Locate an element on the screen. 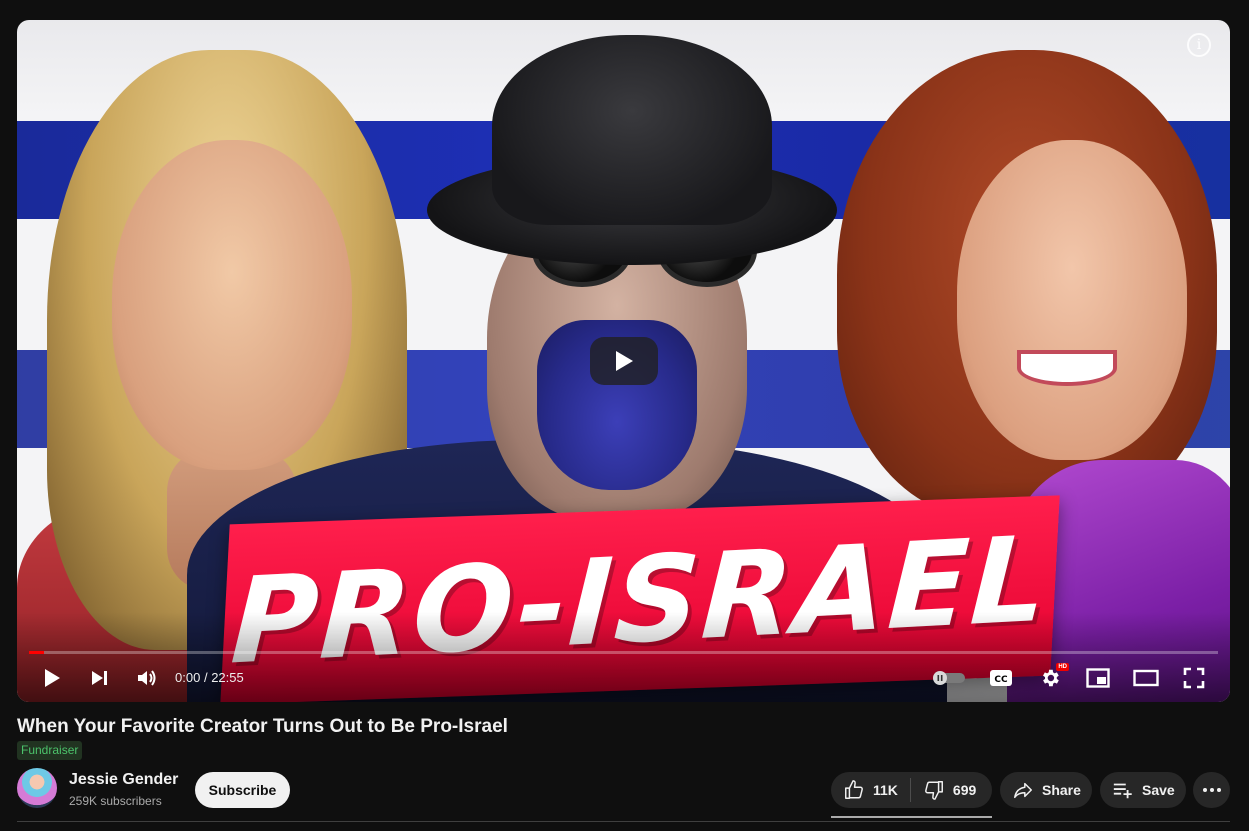 Image resolution: width=1249 pixels, height=831 pixels. autoplay-toggle-icon is located at coordinates (949, 678).